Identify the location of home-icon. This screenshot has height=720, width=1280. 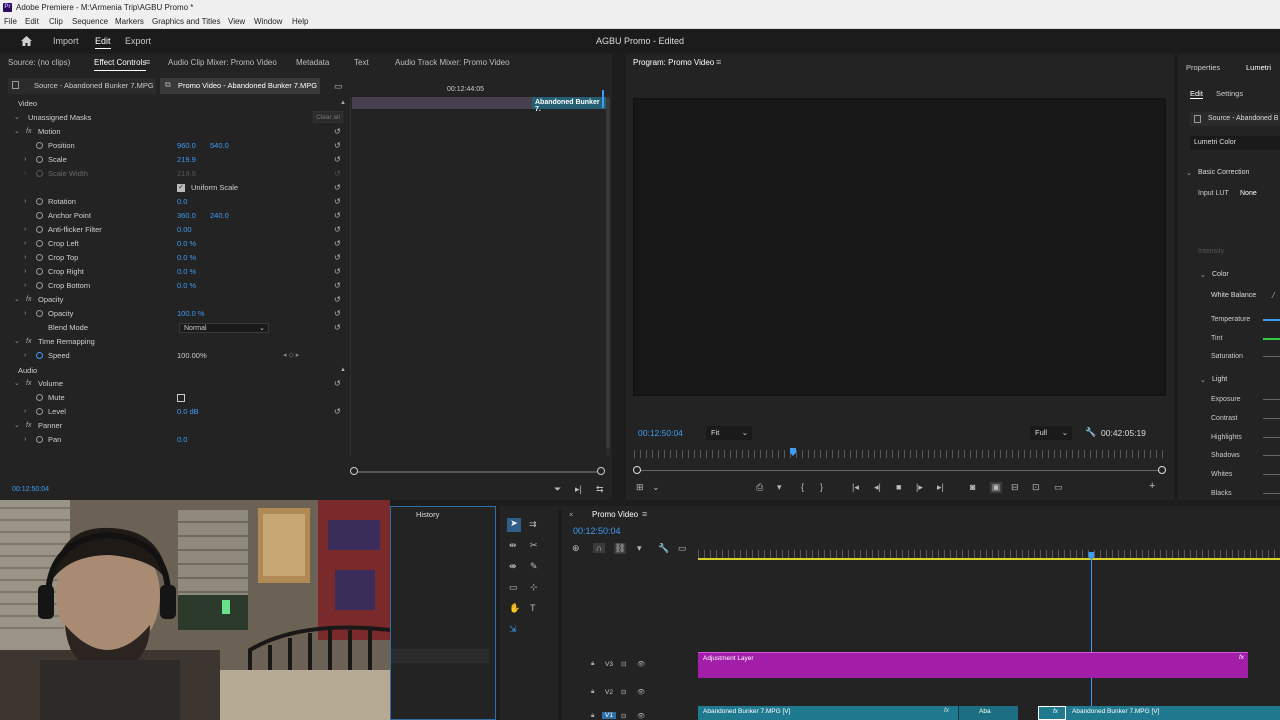
(26, 41).